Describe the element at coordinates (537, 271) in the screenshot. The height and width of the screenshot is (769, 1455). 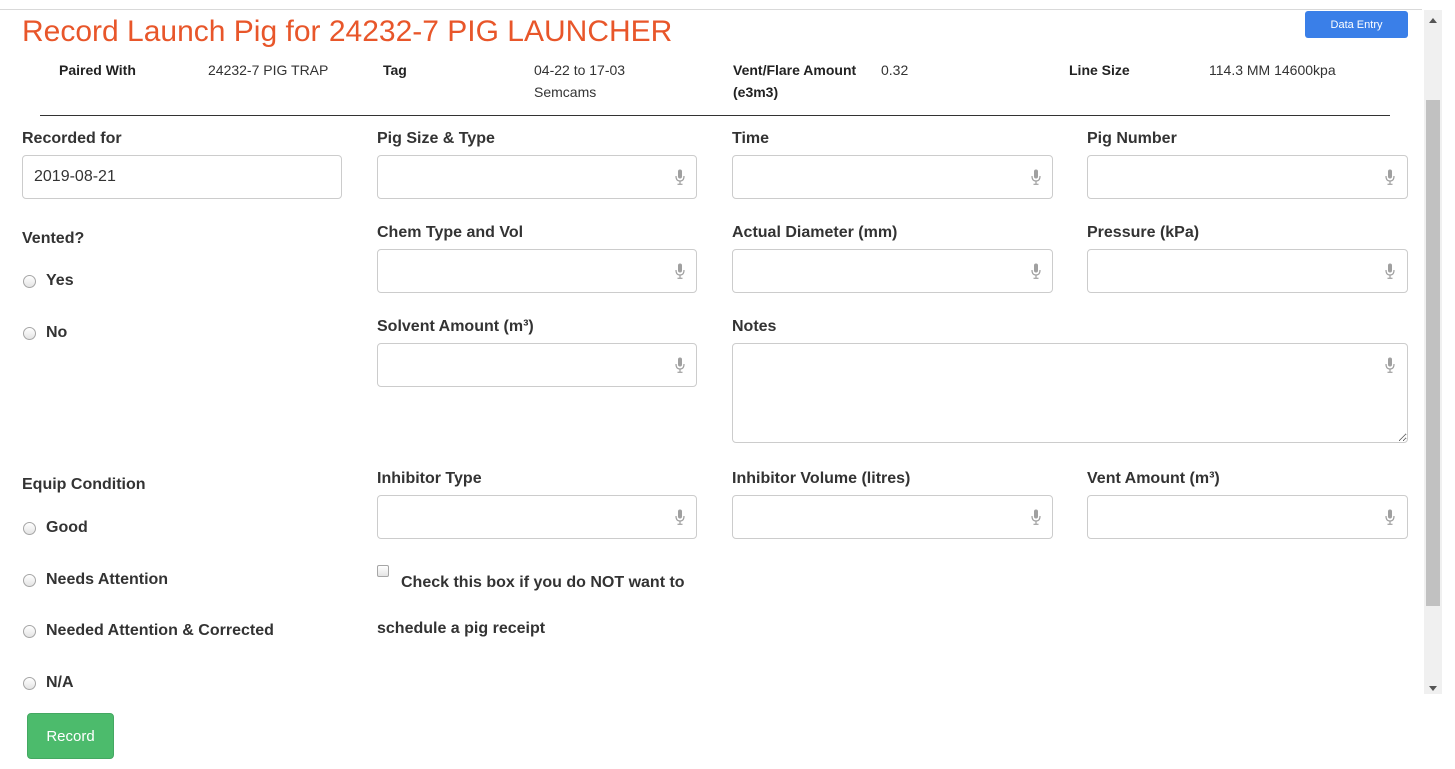
I see `chem-type-vol-input` at that location.